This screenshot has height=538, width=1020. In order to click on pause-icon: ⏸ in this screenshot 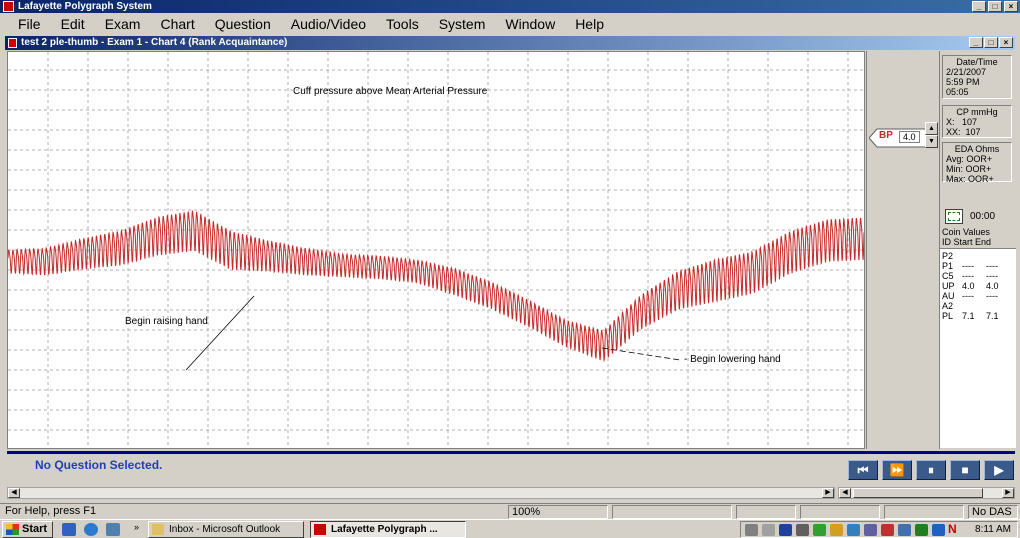, I will do `click(930, 469)`.